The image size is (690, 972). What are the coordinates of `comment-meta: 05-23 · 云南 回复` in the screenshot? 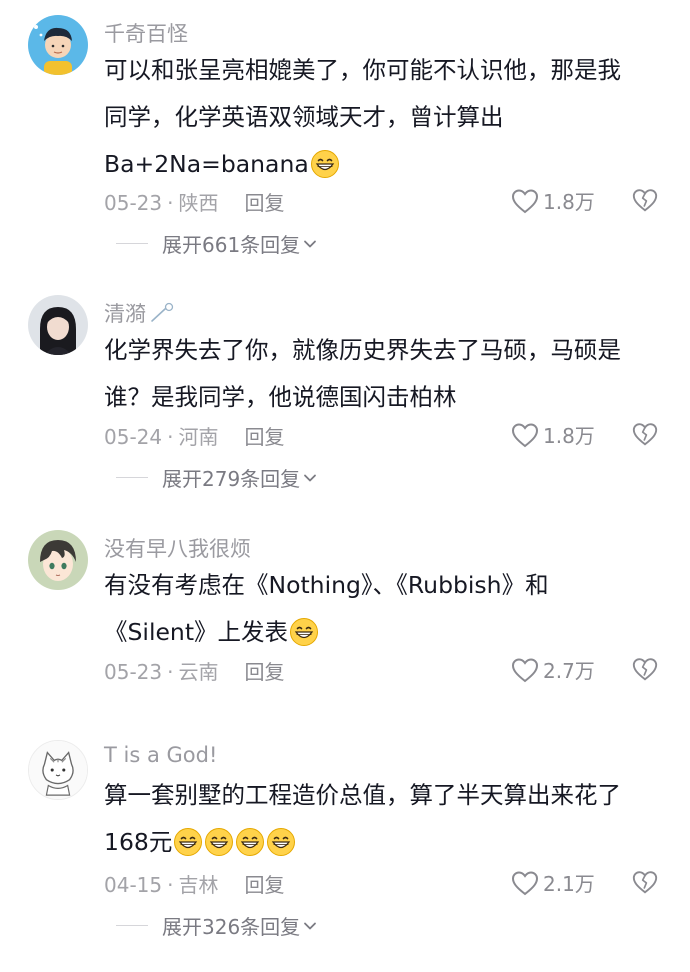 It's located at (194, 670).